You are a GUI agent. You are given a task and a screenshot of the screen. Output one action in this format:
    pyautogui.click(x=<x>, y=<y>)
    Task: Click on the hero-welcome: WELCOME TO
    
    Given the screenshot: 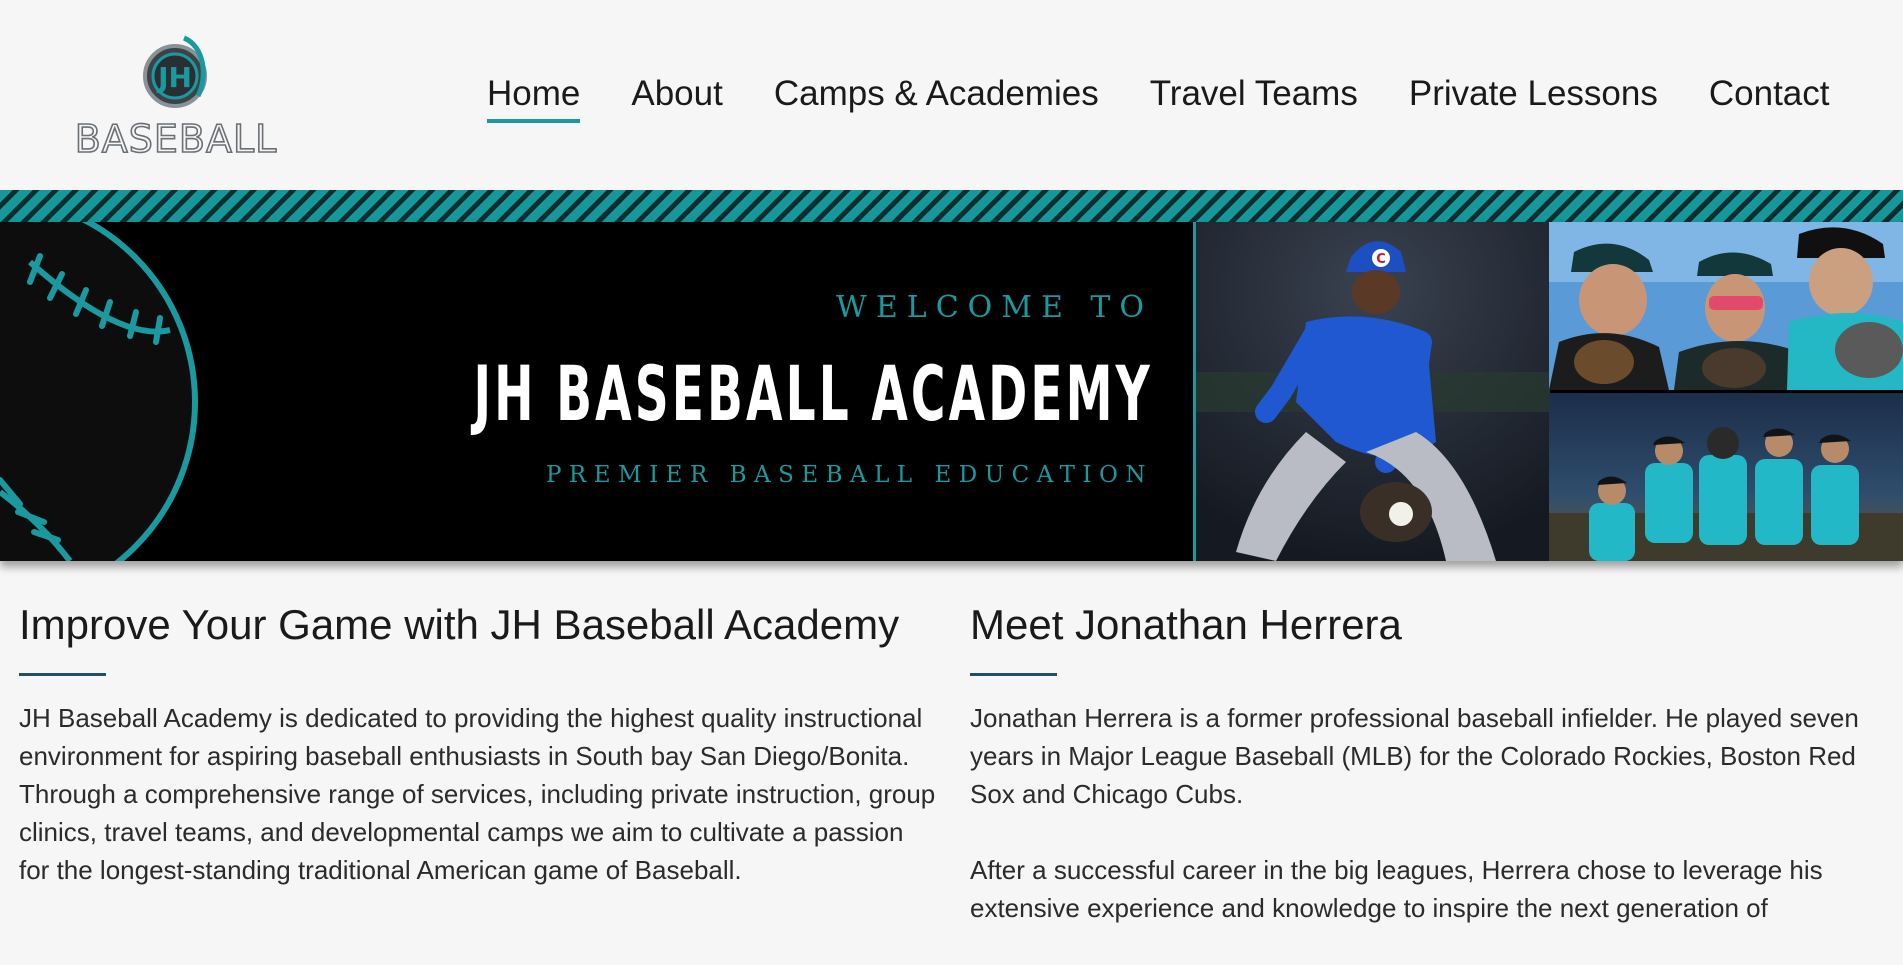 What is the action you would take?
    pyautogui.click(x=994, y=307)
    